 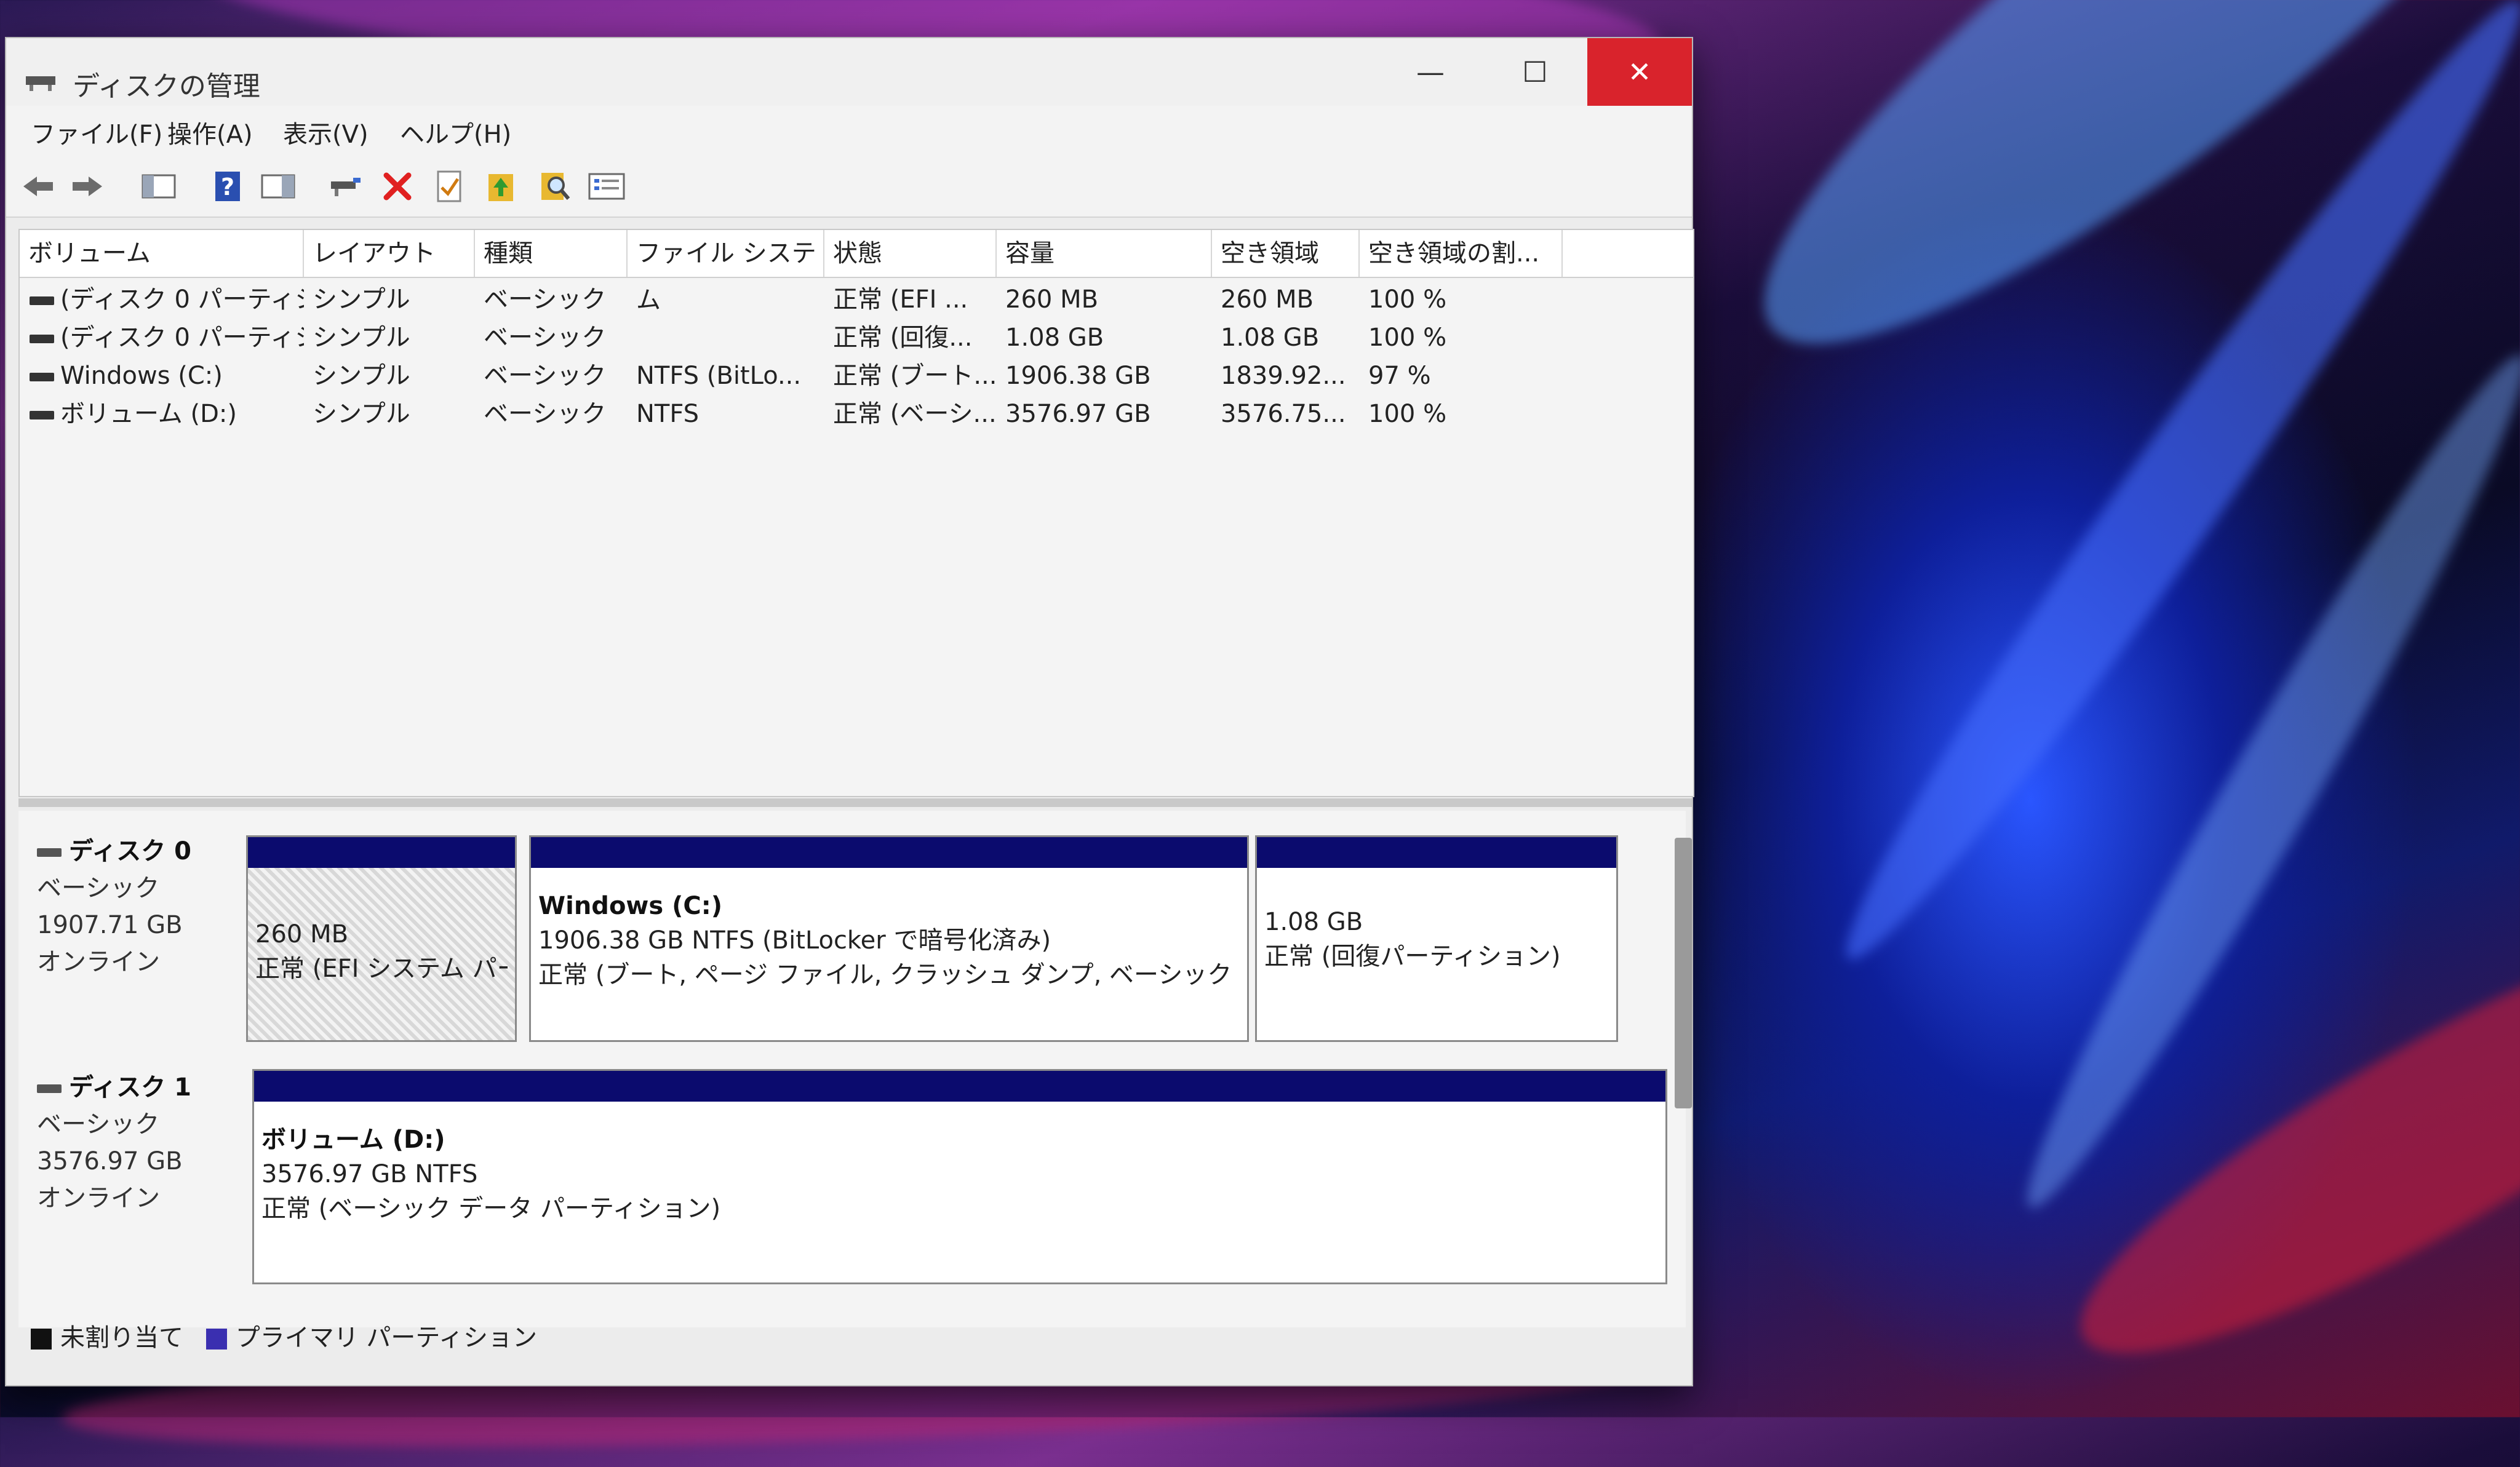 What do you see at coordinates (630, 906) in the screenshot?
I see `partition-windows-c-name: Windows (C:)` at bounding box center [630, 906].